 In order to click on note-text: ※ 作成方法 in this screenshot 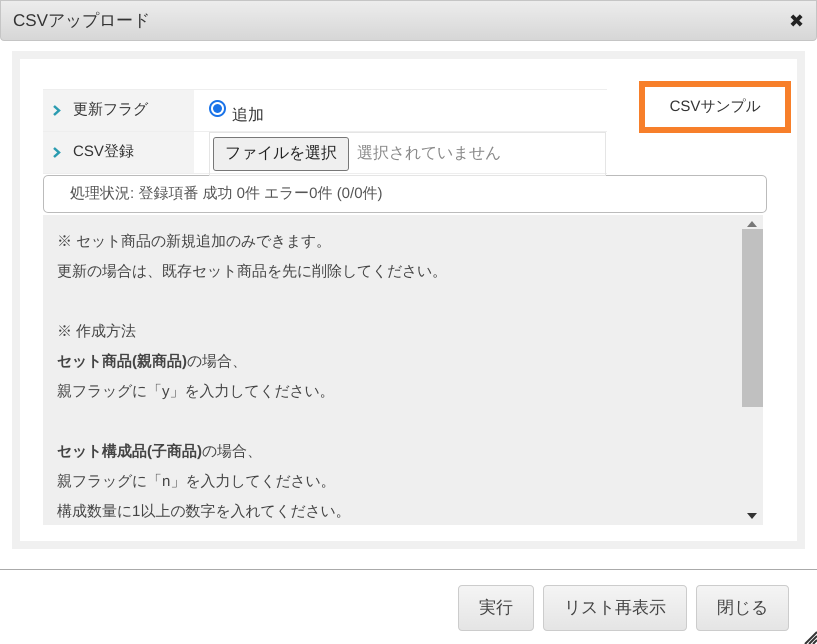, I will do `click(97, 332)`.